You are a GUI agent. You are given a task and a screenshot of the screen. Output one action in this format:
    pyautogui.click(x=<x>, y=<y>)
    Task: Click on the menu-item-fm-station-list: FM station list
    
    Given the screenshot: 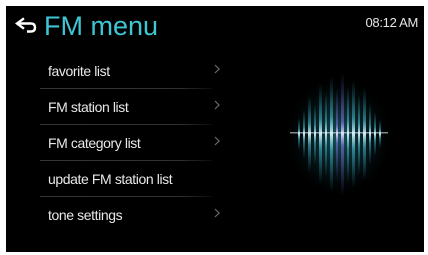 What is the action you would take?
    pyautogui.click(x=130, y=107)
    